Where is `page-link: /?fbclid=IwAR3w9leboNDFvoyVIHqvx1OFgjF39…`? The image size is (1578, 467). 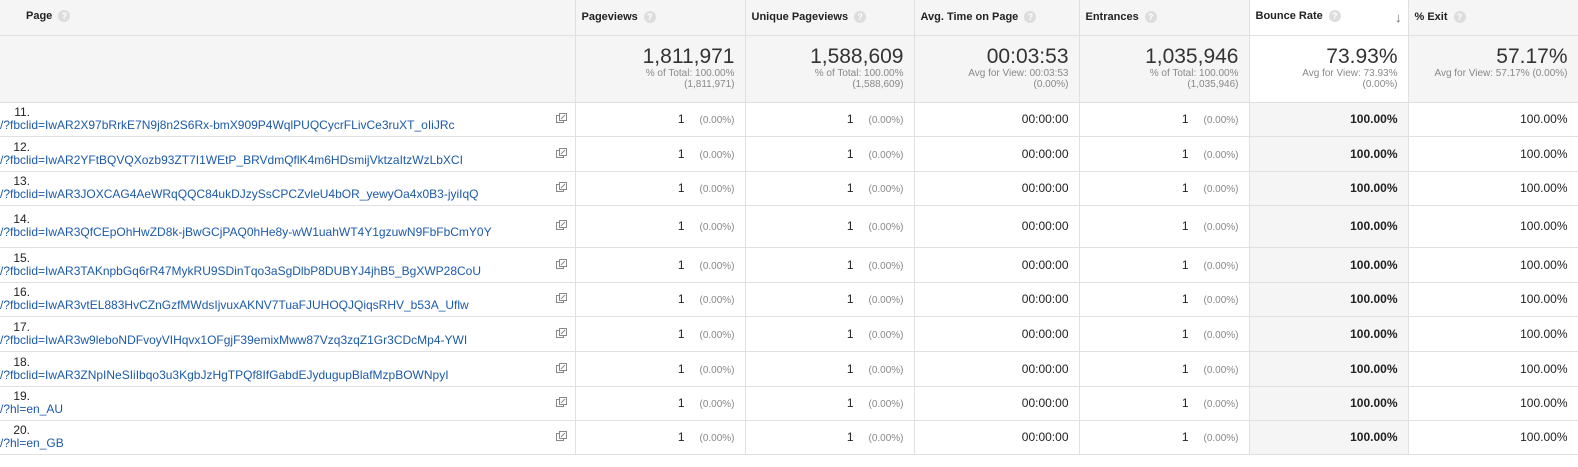
page-link: /?fbclid=IwAR3w9leboNDFvoyVIHqvx1OFgjF39… is located at coordinates (255, 340).